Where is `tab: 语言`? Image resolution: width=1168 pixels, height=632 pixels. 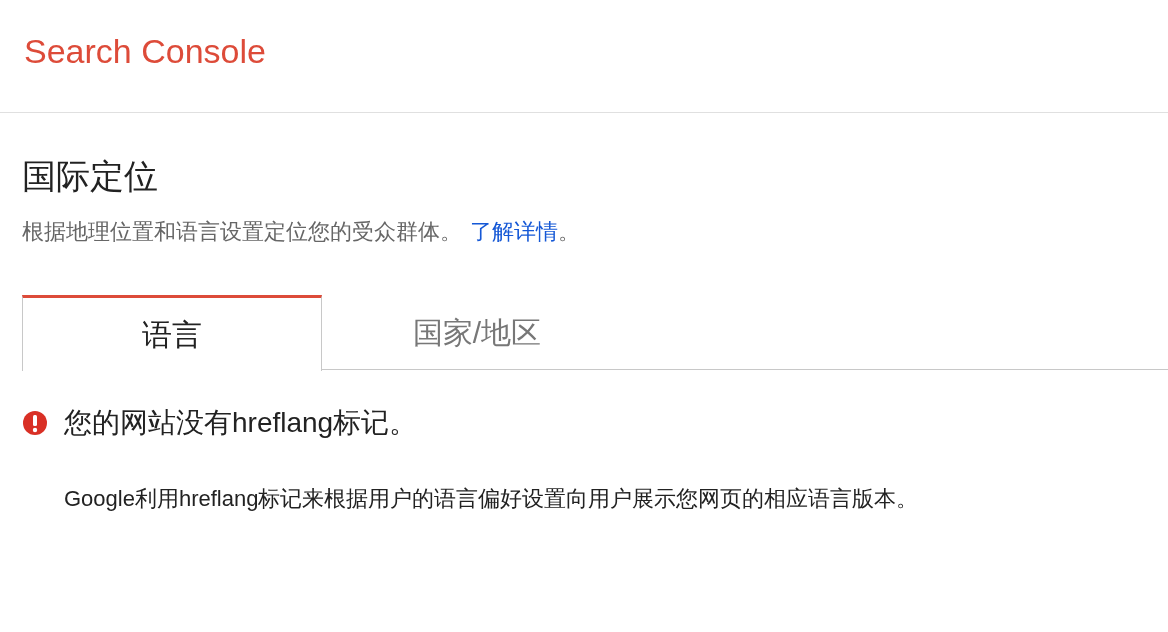
tab: 语言 is located at coordinates (172, 333).